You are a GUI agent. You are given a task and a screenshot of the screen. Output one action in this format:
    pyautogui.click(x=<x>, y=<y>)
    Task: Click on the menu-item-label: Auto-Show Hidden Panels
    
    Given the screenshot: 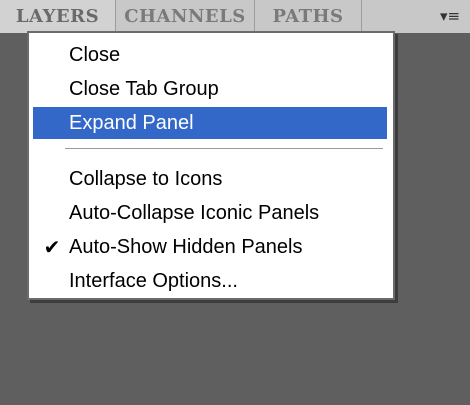 What is the action you would take?
    pyautogui.click(x=186, y=246)
    